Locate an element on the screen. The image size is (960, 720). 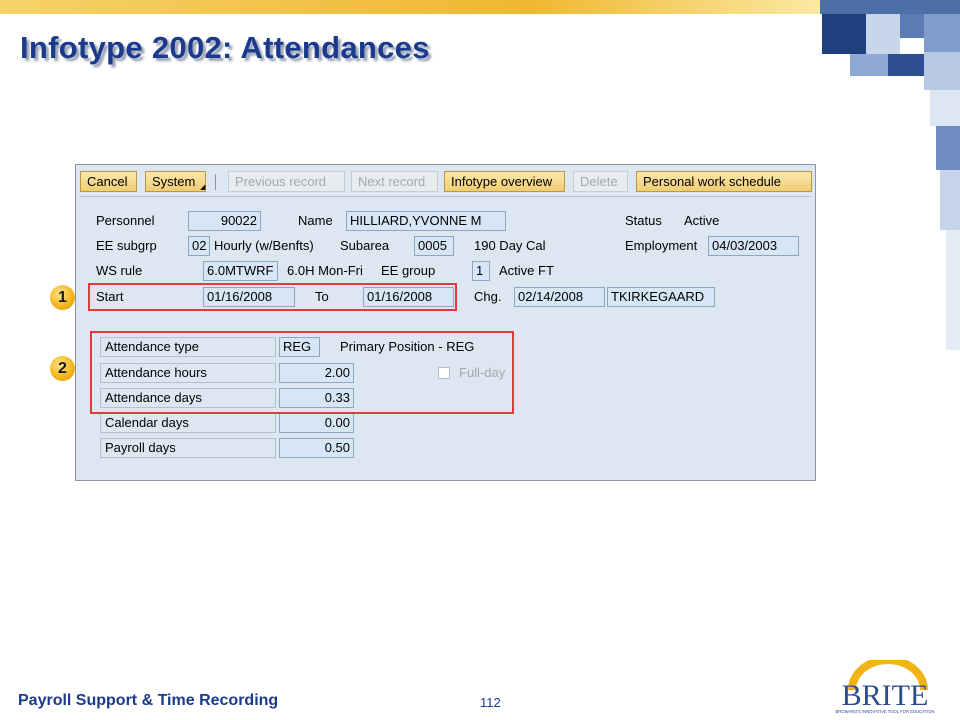
ws-rule-field: 6.0MTWRF is located at coordinates (240, 271).